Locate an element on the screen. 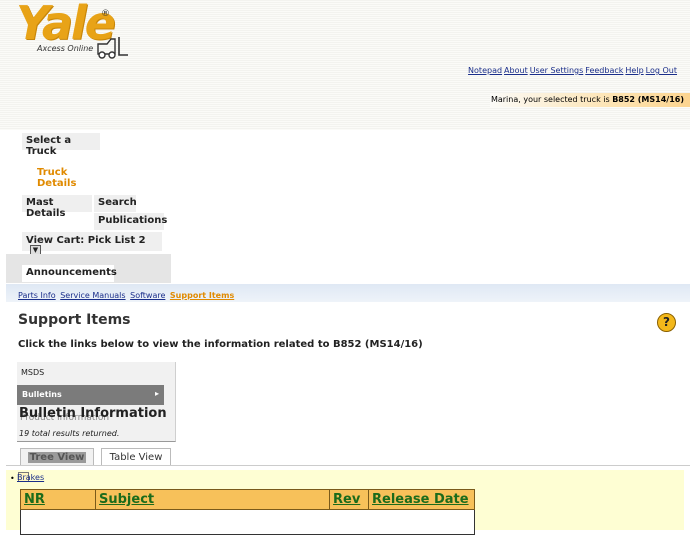 The width and height of the screenshot is (690, 537). nav-view-cart: View Cart: Pick List 2▼ is located at coordinates (92, 244).